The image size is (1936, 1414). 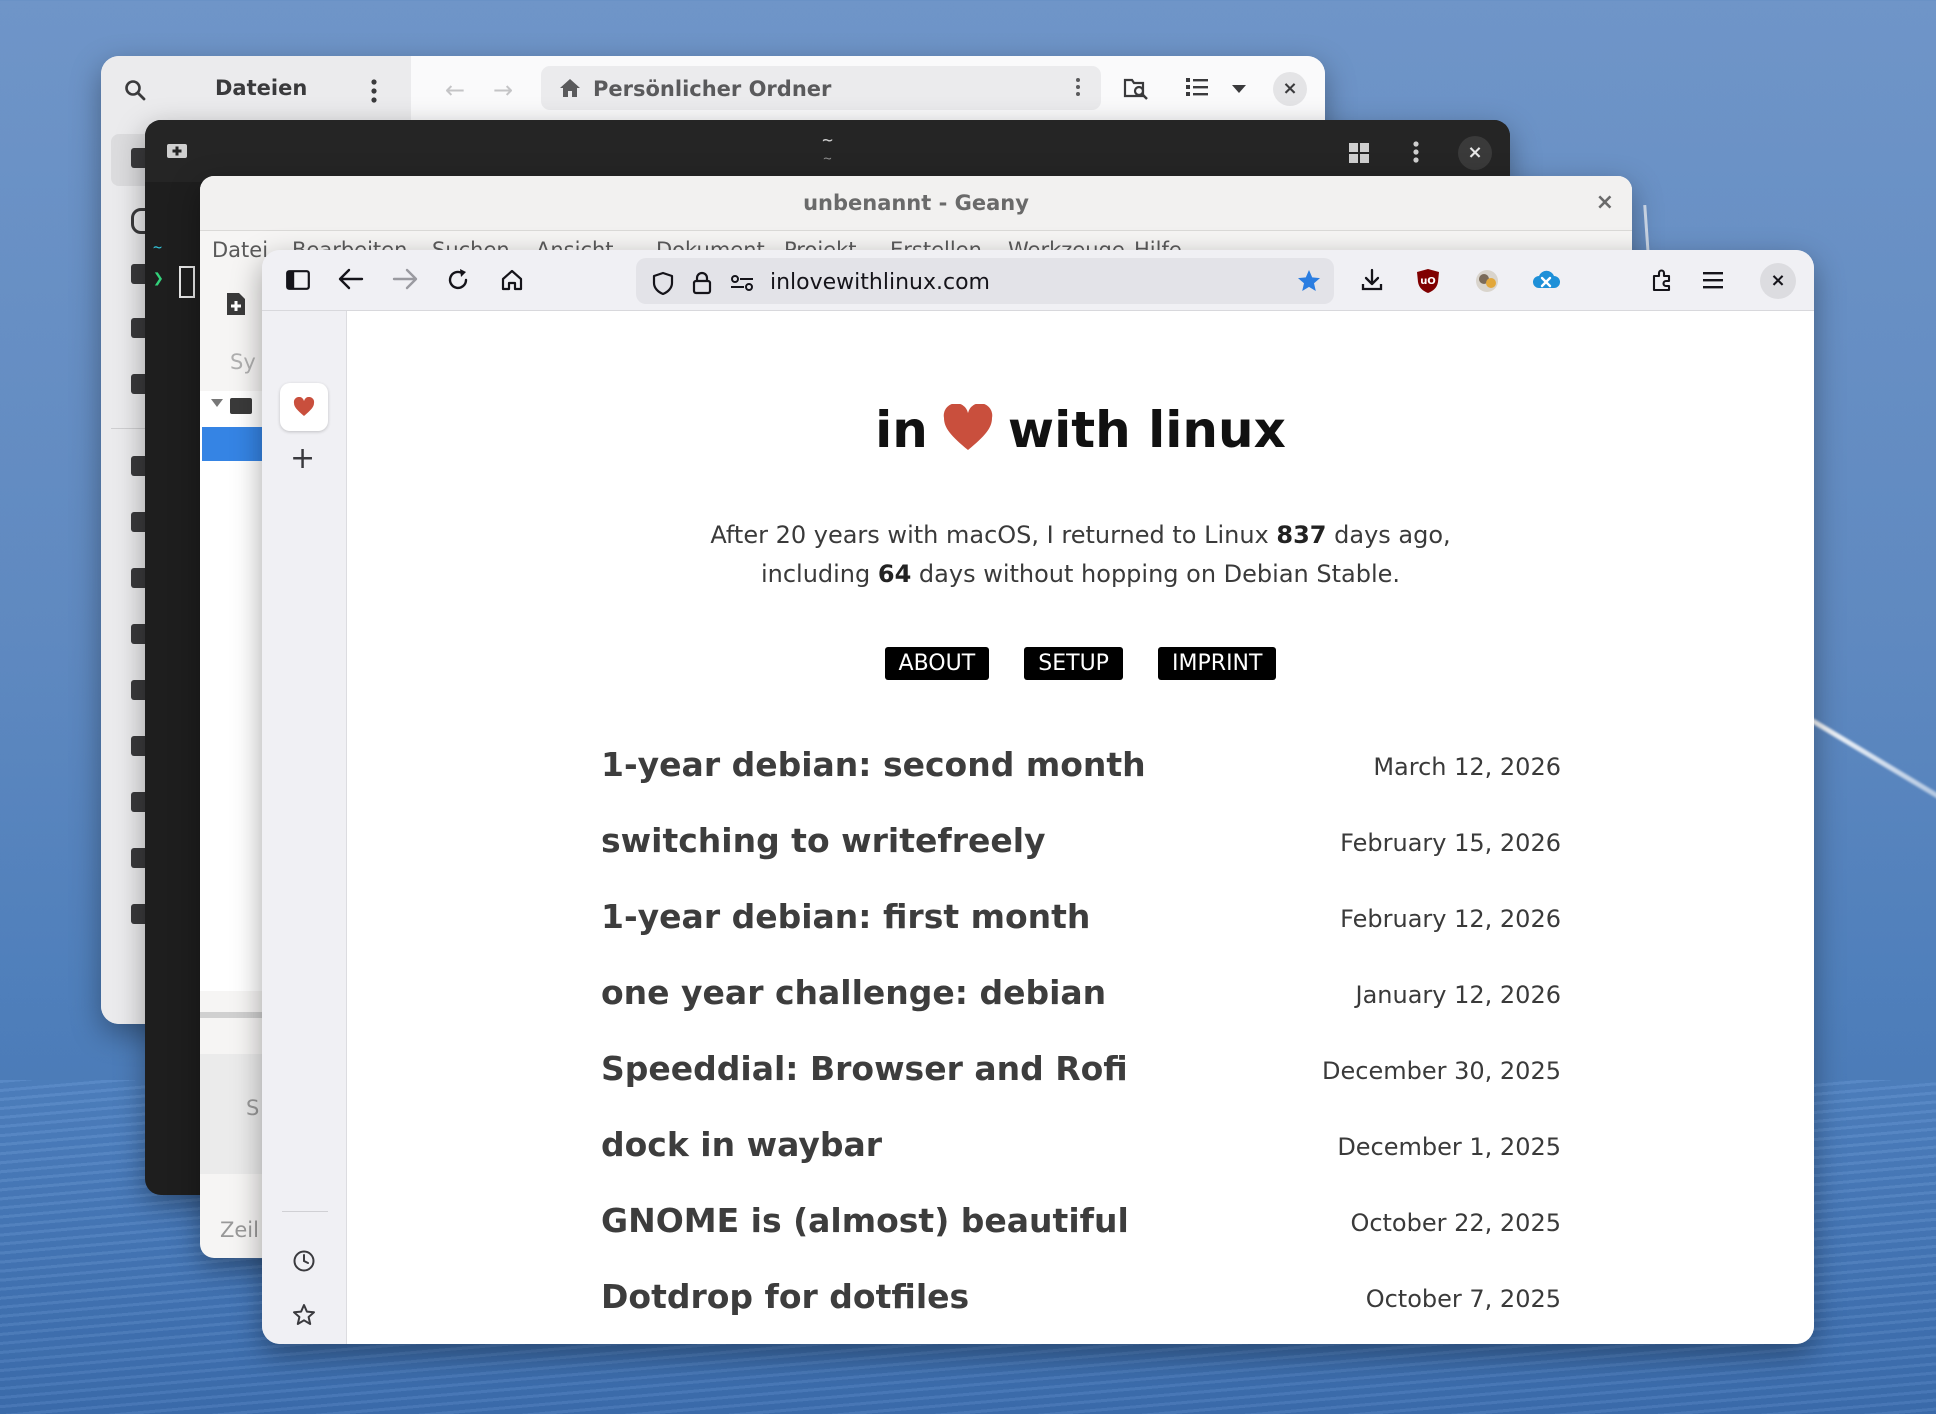 I want to click on intro-2b: days without hopping on Debian Stable., so click(x=1156, y=574).